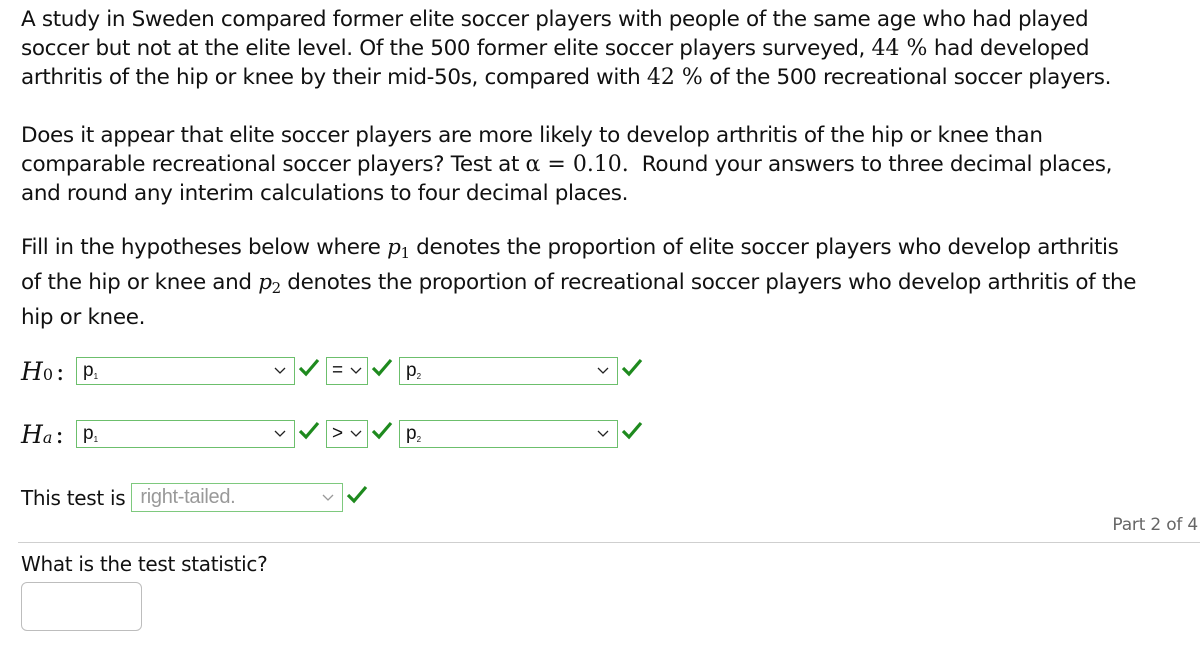 Image resolution: width=1200 pixels, height=653 pixels. I want to click on null-right-dropdown: p2, so click(508, 371).